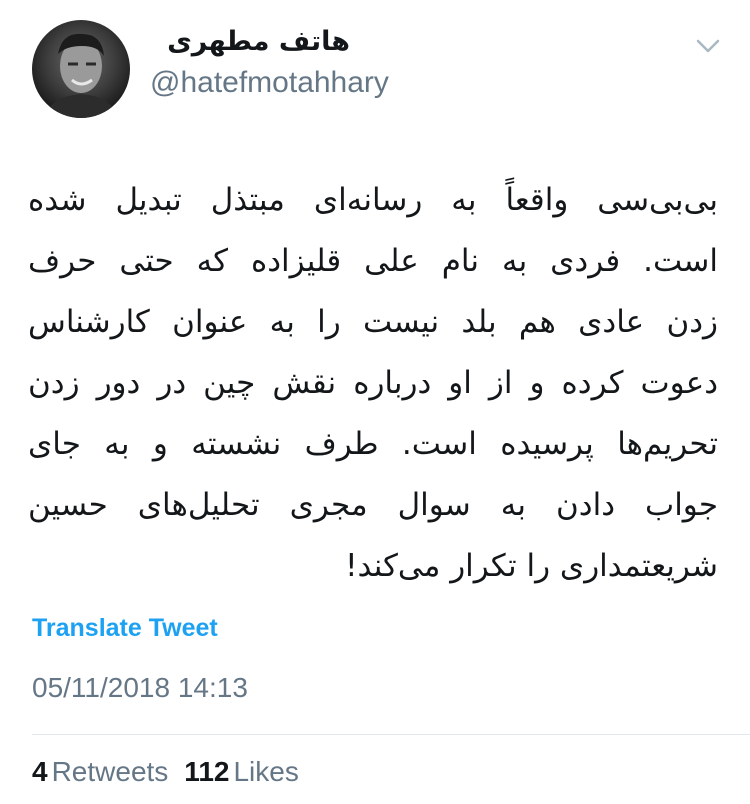 The width and height of the screenshot is (750, 804). Describe the element at coordinates (391, 734) in the screenshot. I see `divider` at that location.